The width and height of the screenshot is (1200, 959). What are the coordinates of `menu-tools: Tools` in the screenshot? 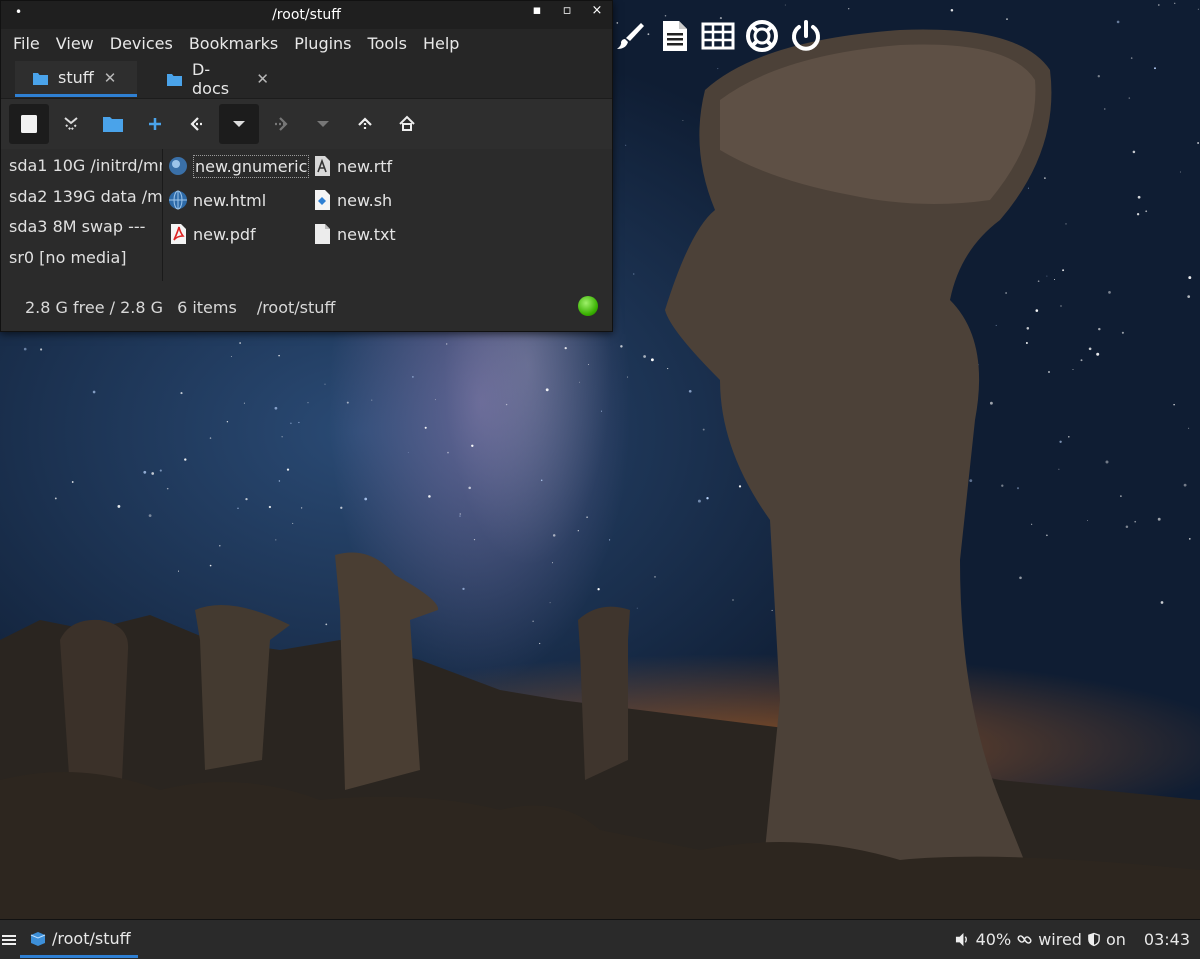 It's located at (387, 43).